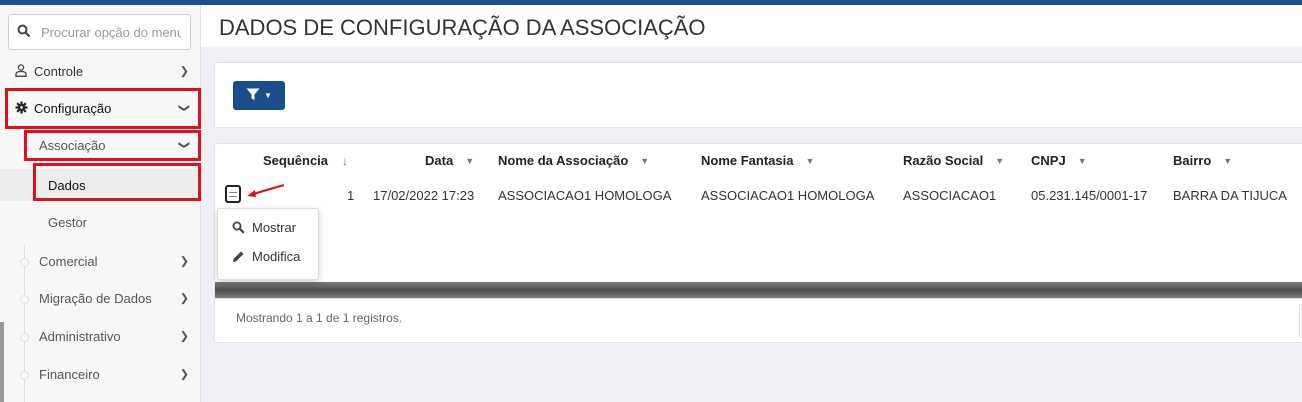  What do you see at coordinates (100, 222) in the screenshot?
I see `sidebar-item-gestor: Gestor` at bounding box center [100, 222].